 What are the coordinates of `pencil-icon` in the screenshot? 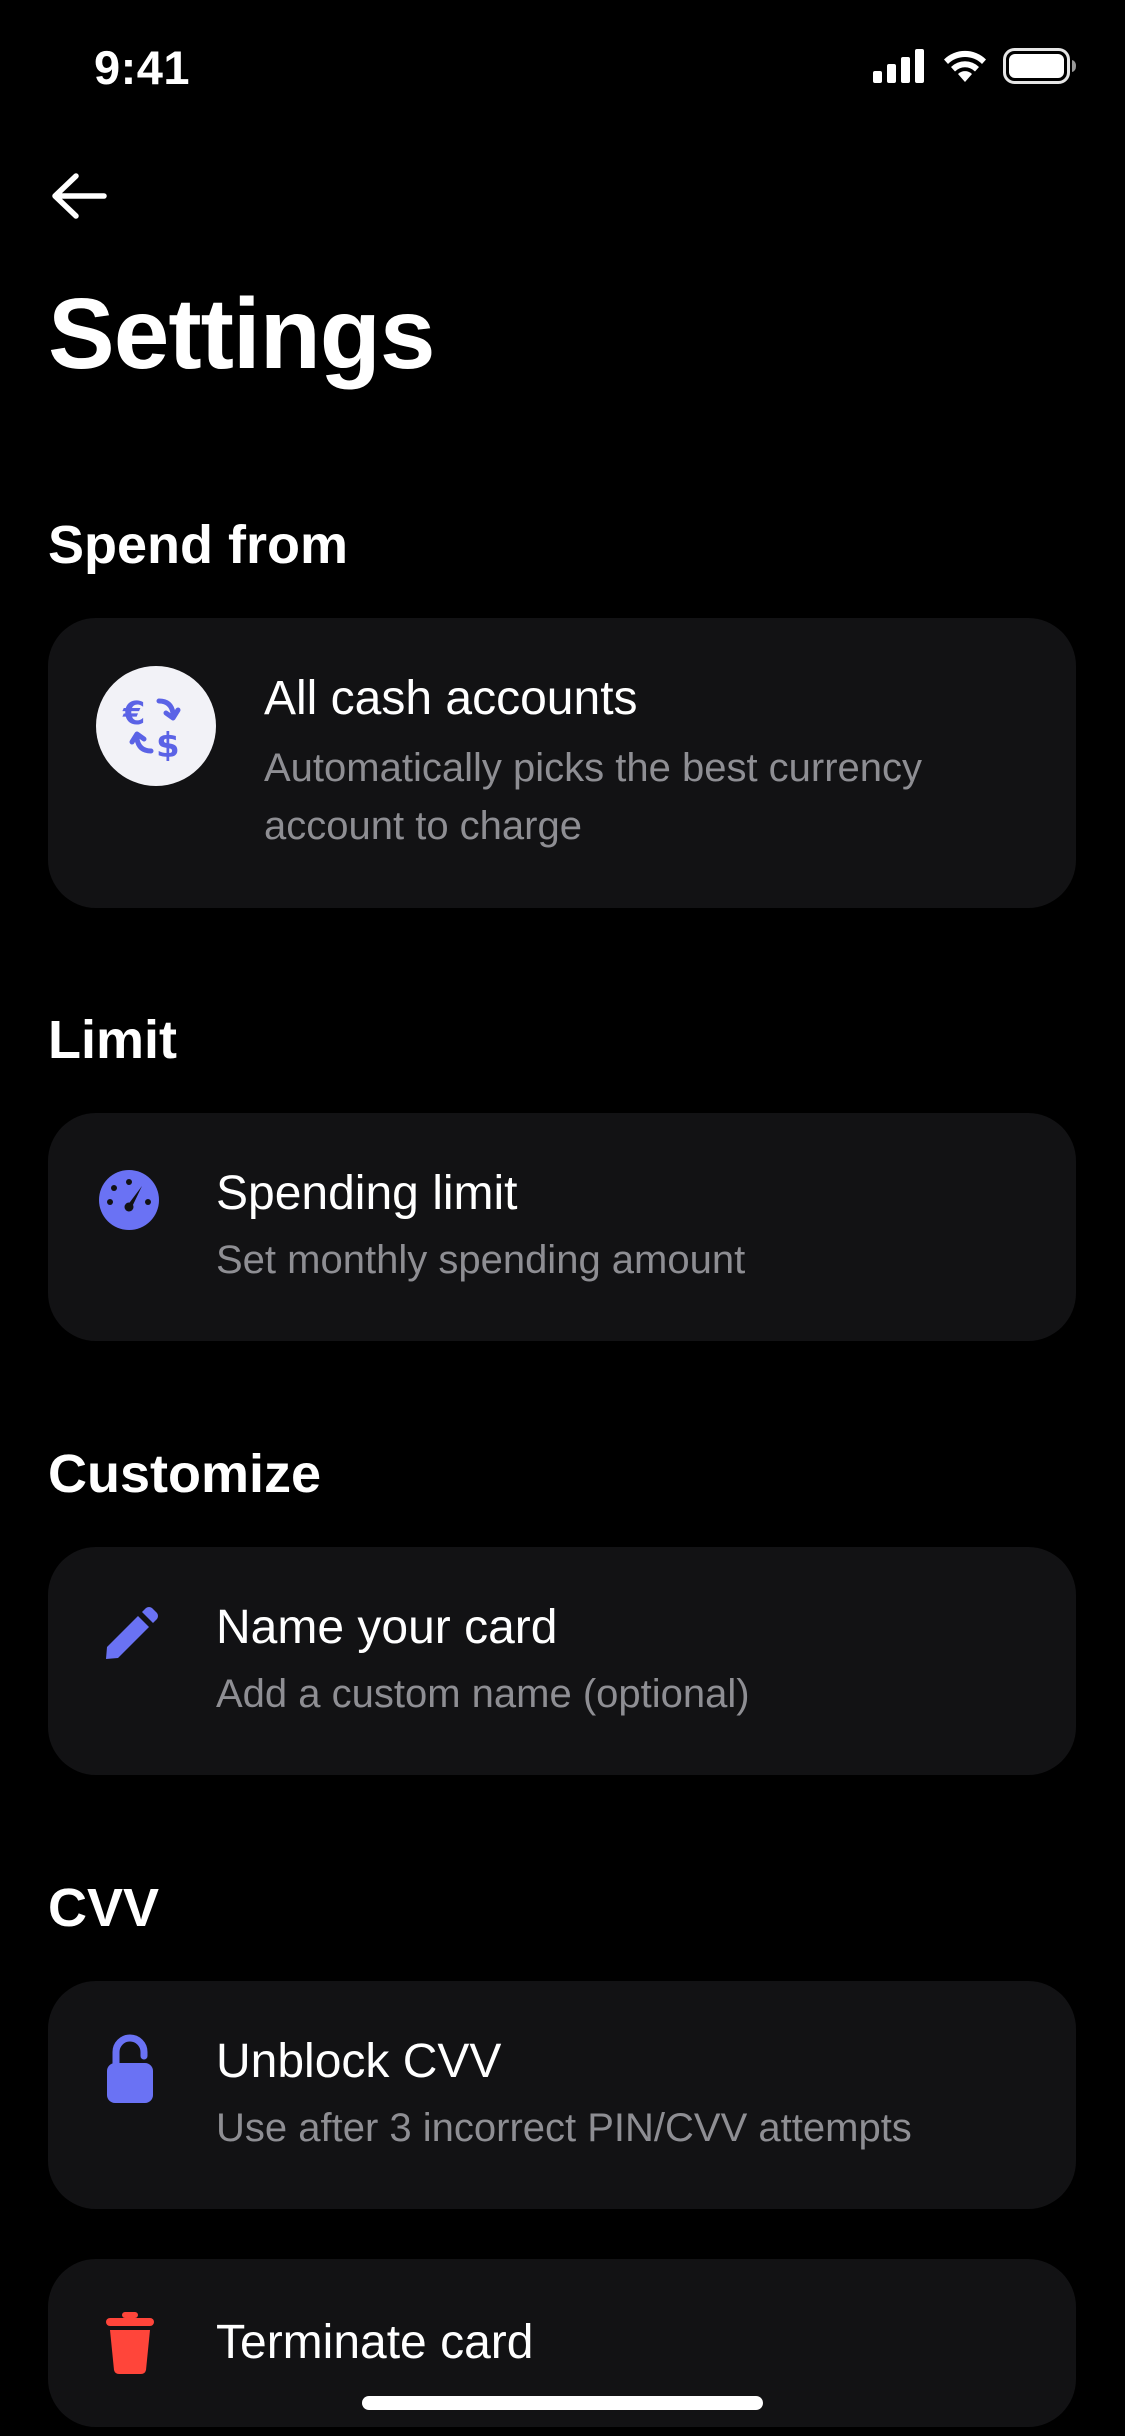 It's located at (130, 1635).